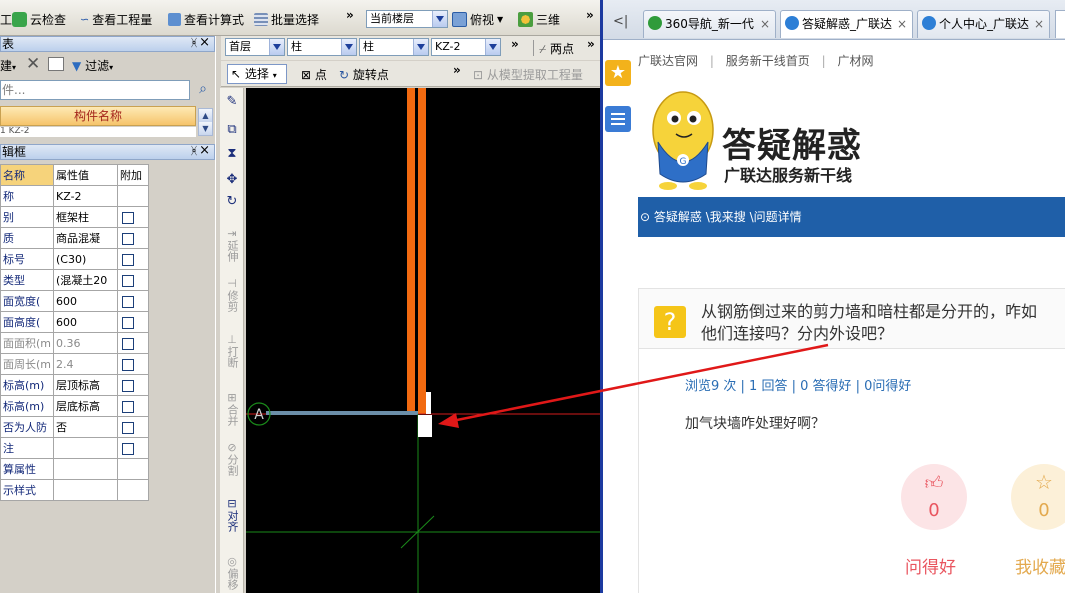 This screenshot has height=593, width=1065. I want to click on toolbar-overflow-chevron-icon-4: », so click(591, 44).